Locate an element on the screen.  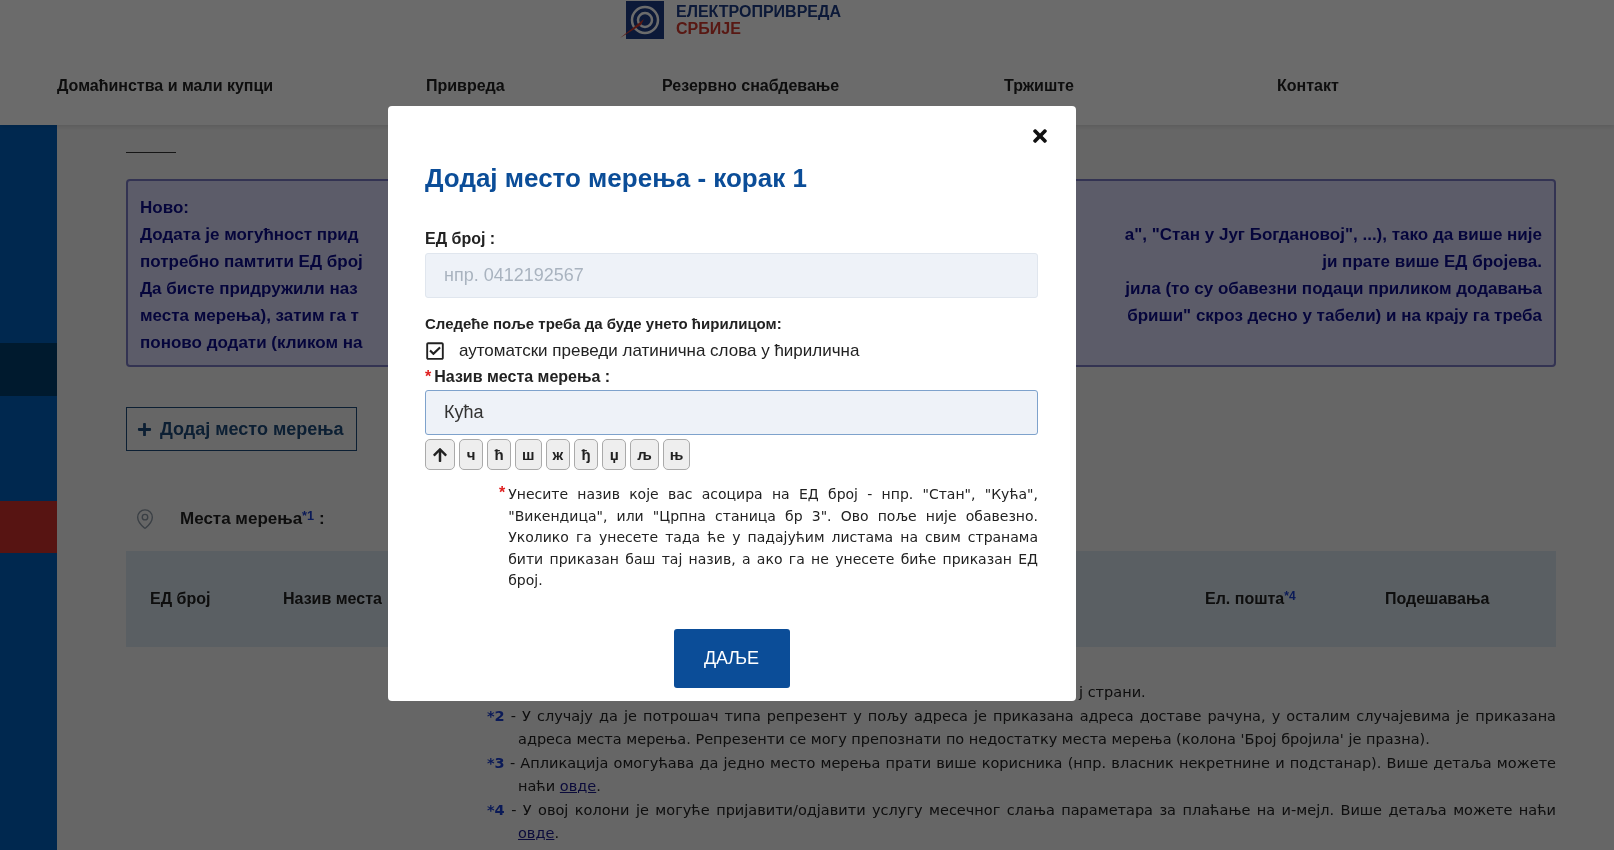
letter-key: џ is located at coordinates (614, 454).